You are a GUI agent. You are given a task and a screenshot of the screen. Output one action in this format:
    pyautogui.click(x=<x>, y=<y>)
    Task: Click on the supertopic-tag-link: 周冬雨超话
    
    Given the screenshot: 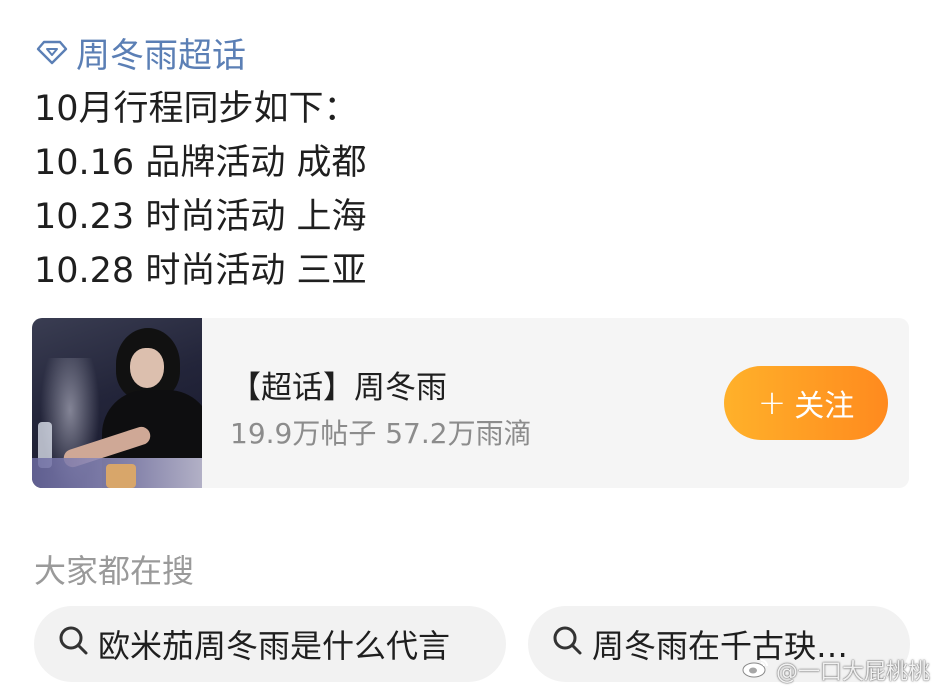 What is the action you would take?
    pyautogui.click(x=141, y=53)
    